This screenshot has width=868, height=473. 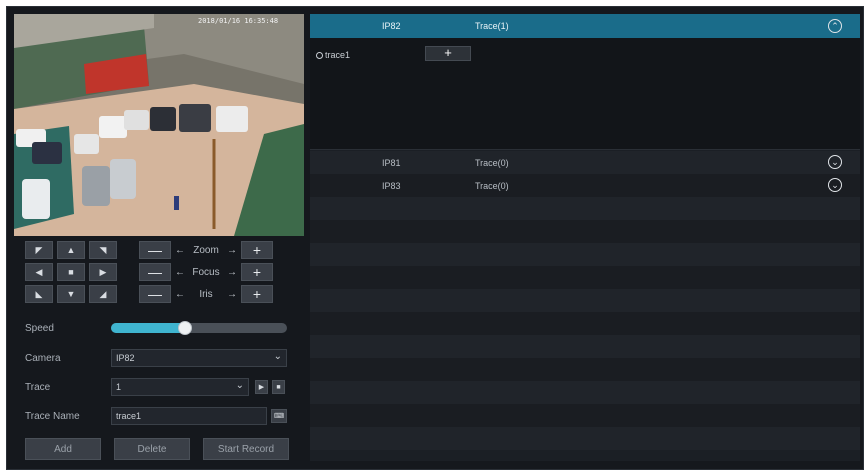 What do you see at coordinates (232, 272) in the screenshot?
I see `focus-far-arrow-icon: →` at bounding box center [232, 272].